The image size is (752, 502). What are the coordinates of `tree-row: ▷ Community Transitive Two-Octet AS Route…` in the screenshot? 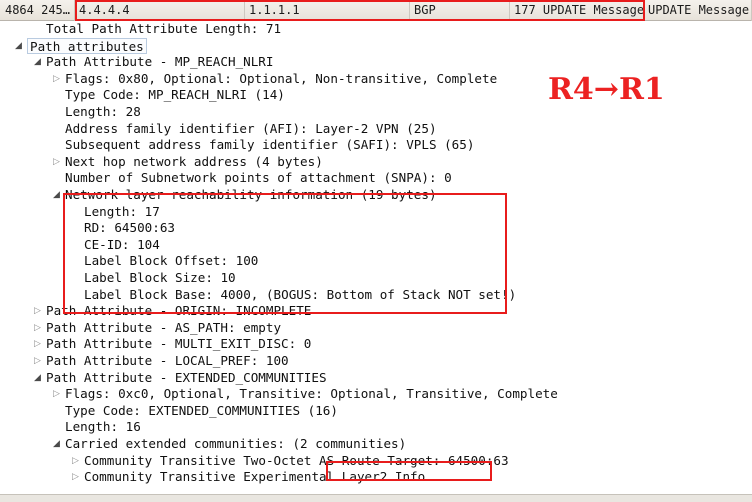 It's located at (376, 461).